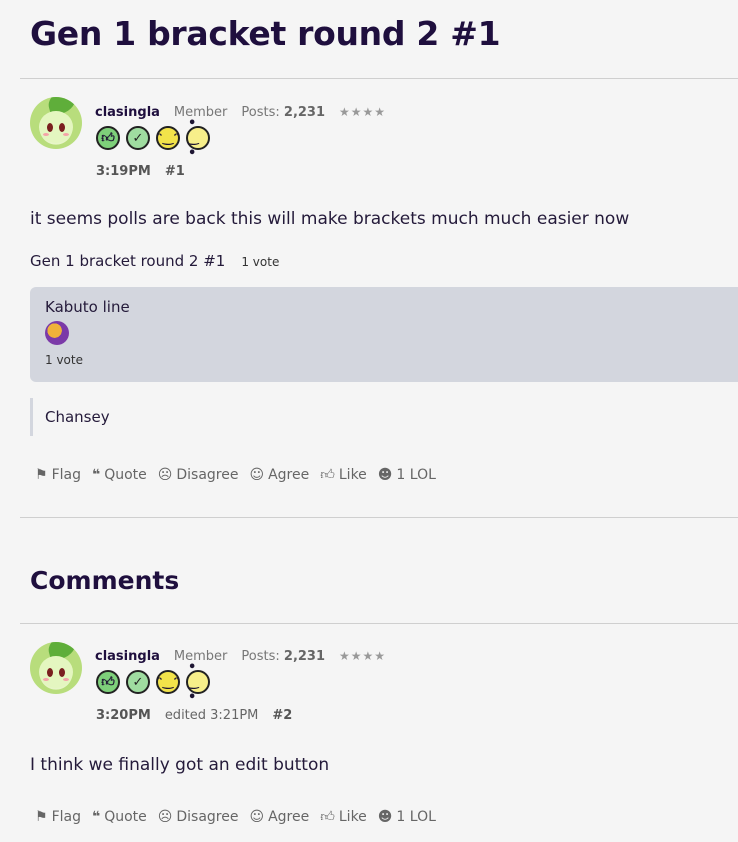  What do you see at coordinates (105, 580) in the screenshot?
I see `comments-heading: Comments` at bounding box center [105, 580].